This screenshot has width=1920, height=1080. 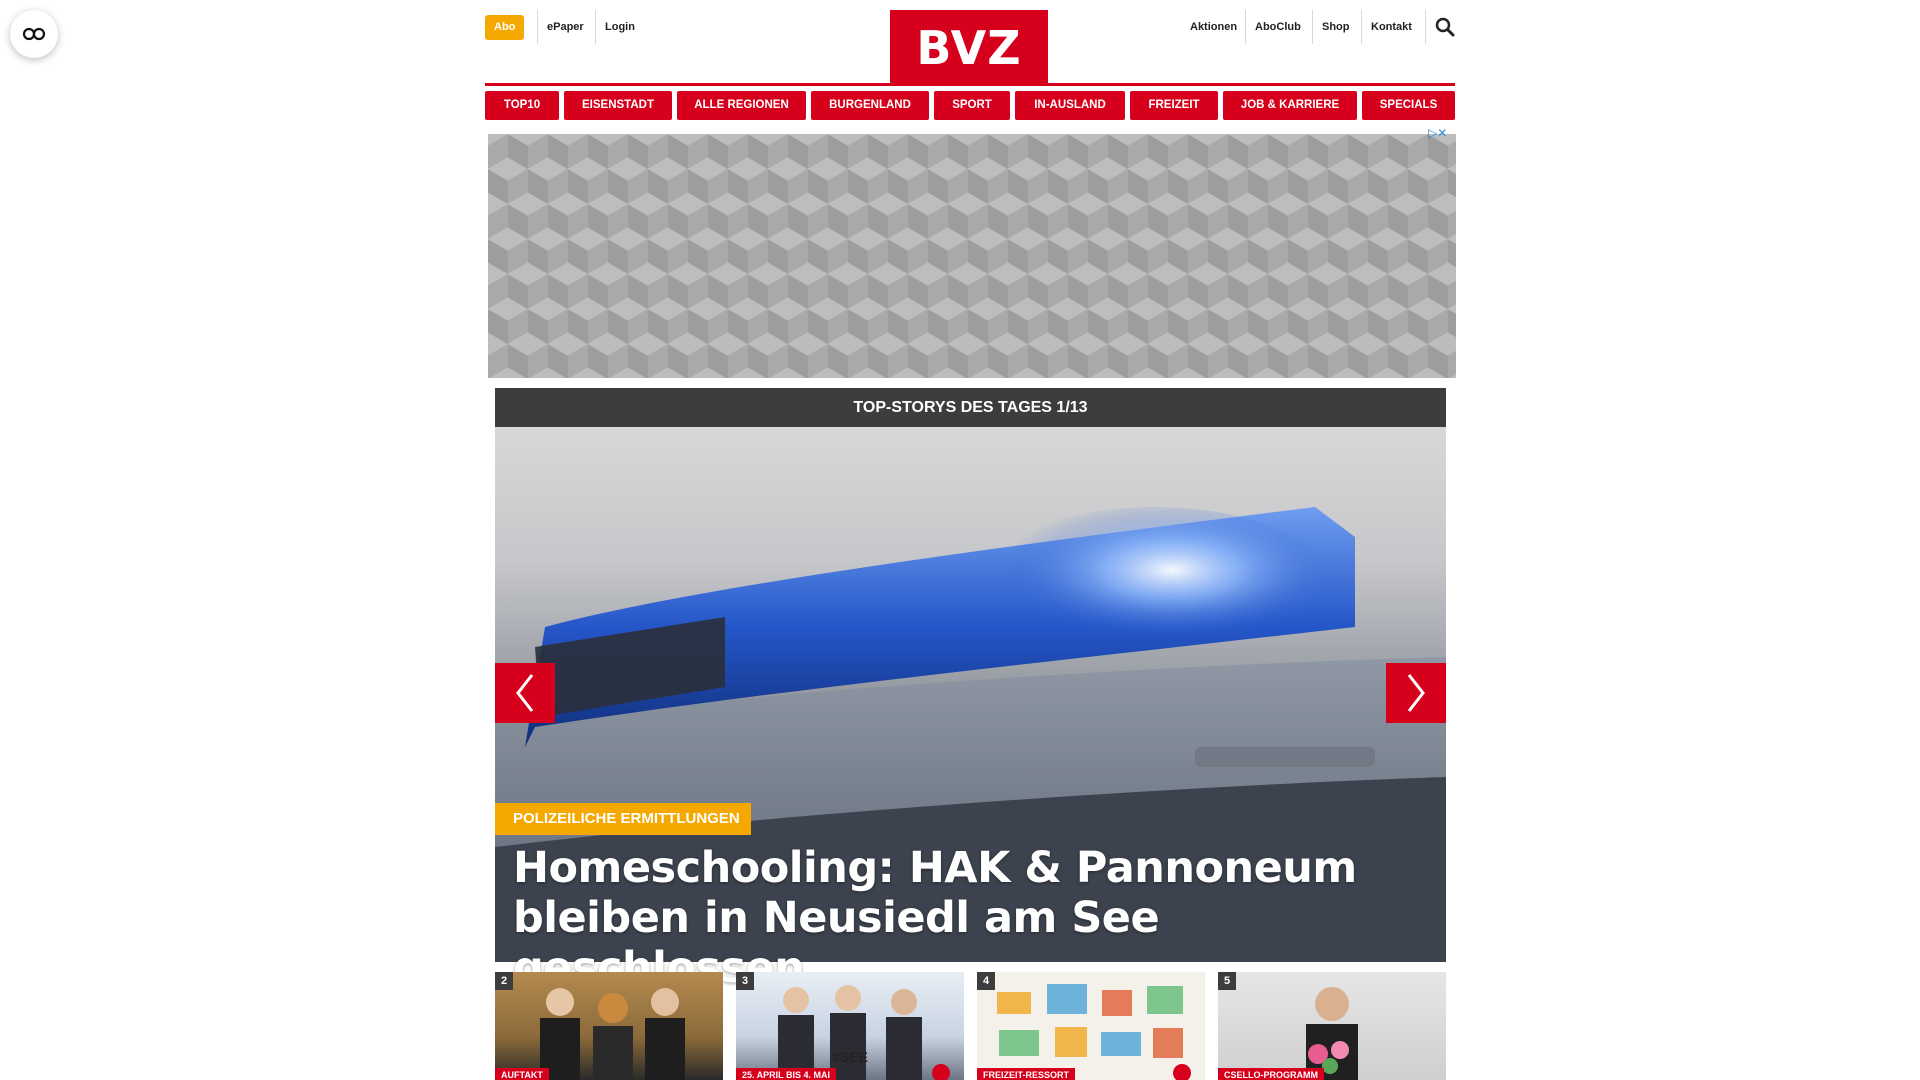 What do you see at coordinates (1278, 27) in the screenshot?
I see `aboclub-link: AboClub` at bounding box center [1278, 27].